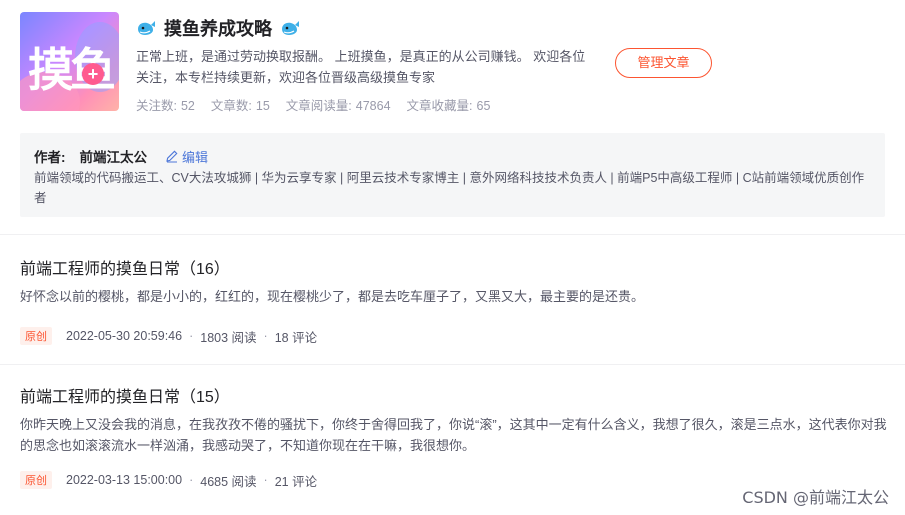 The width and height of the screenshot is (905, 515). What do you see at coordinates (296, 480) in the screenshot?
I see `article-comments: 21 评论` at bounding box center [296, 480].